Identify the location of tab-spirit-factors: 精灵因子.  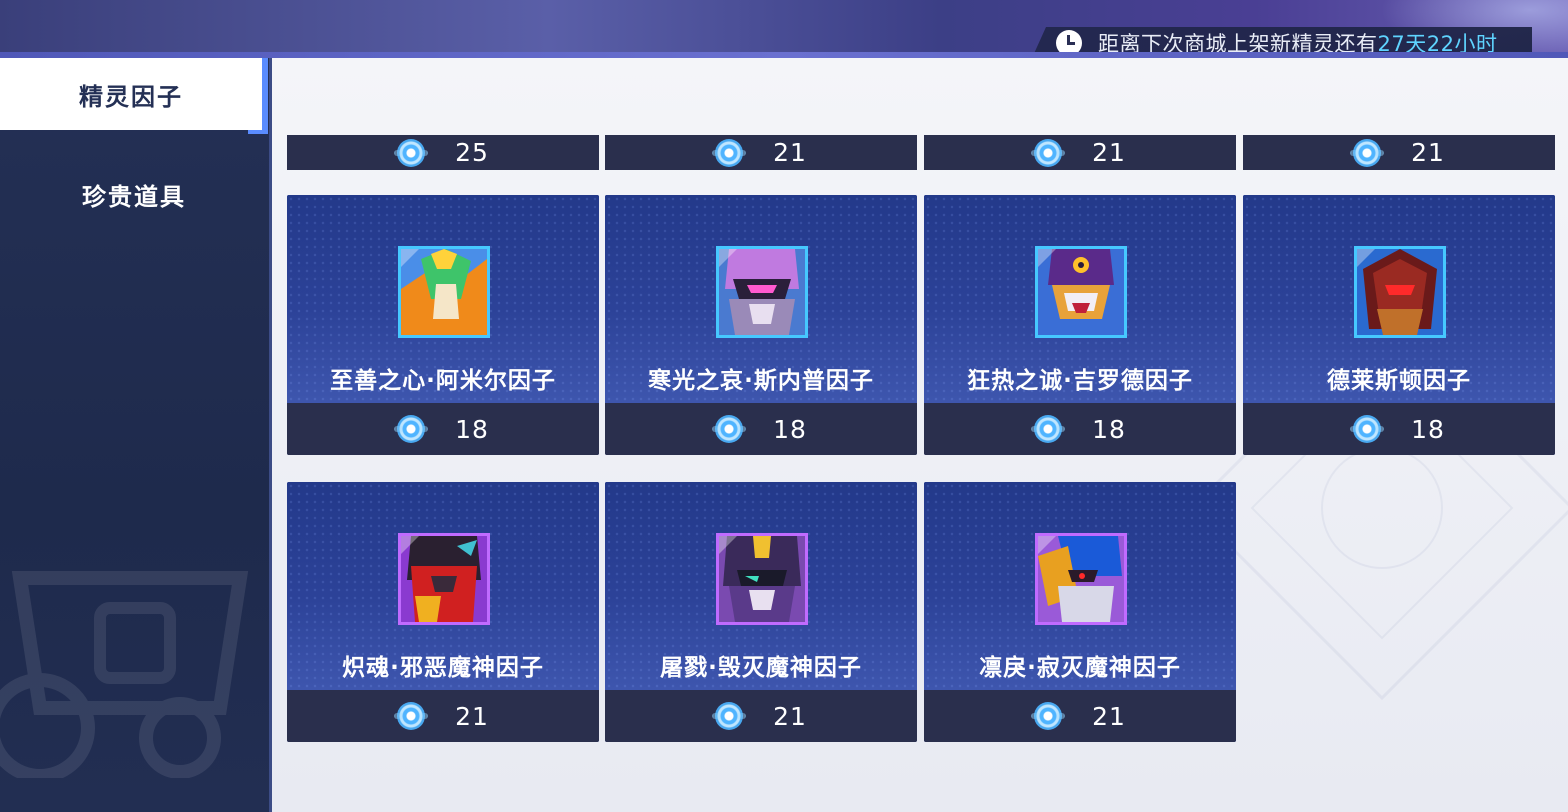
(134, 96).